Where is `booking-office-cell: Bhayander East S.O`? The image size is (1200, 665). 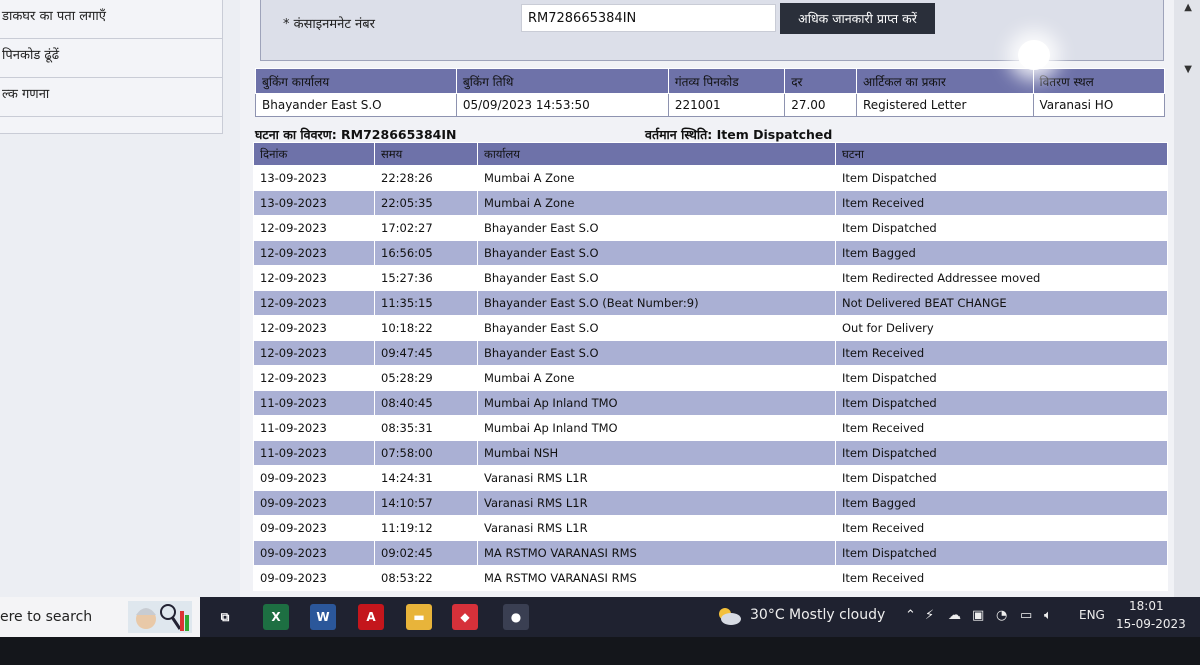
booking-office-cell: Bhayander East S.O is located at coordinates (356, 105).